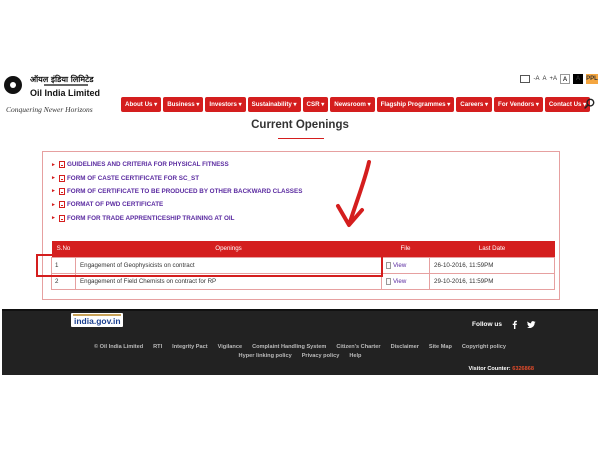 The height and width of the screenshot is (450, 600). I want to click on india-gov-logo: india.gov.in, so click(97, 320).